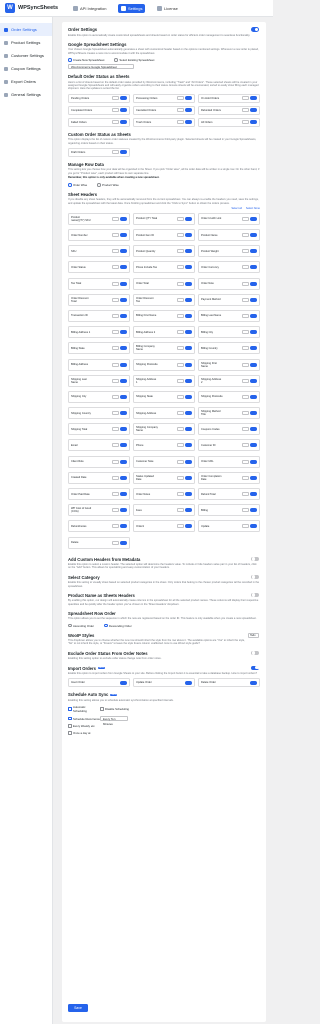  Describe the element at coordinates (84, 718) in the screenshot. I see `schedule-recurrence-option: Schedule Recurrence` at that location.